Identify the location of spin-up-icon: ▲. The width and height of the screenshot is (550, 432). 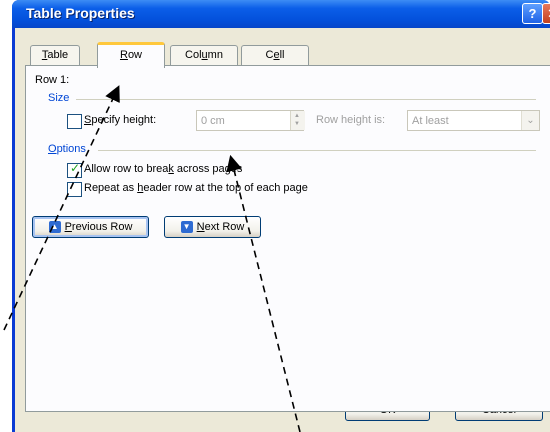
(297, 116).